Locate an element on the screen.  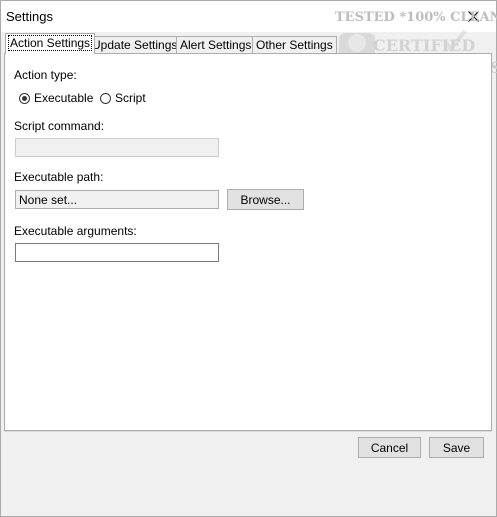
executable-arguments-label: Executable arguments: is located at coordinates (75, 231).